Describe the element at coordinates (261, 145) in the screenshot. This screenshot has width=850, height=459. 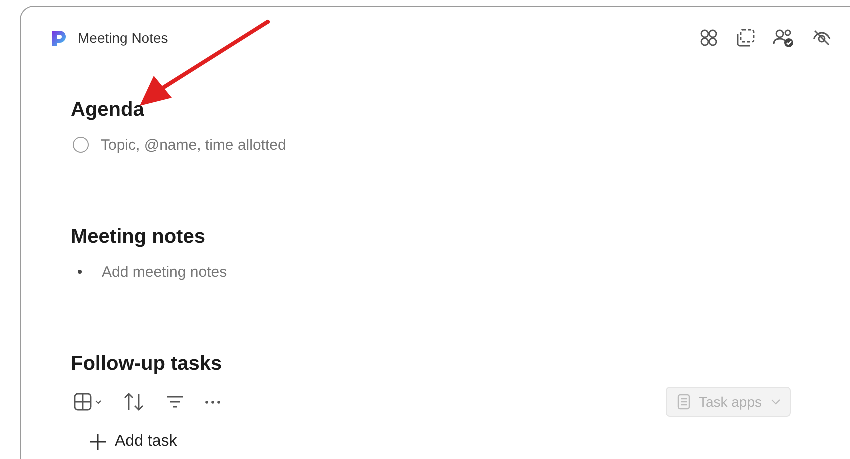
I see `agenda-input-field: Topic, @name, time allotted` at that location.